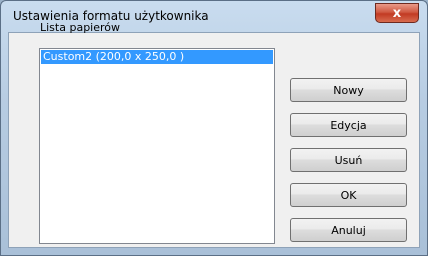  Describe the element at coordinates (157, 57) in the screenshot. I see `list-item: Custom2 (200,0 x 250,0 )` at that location.